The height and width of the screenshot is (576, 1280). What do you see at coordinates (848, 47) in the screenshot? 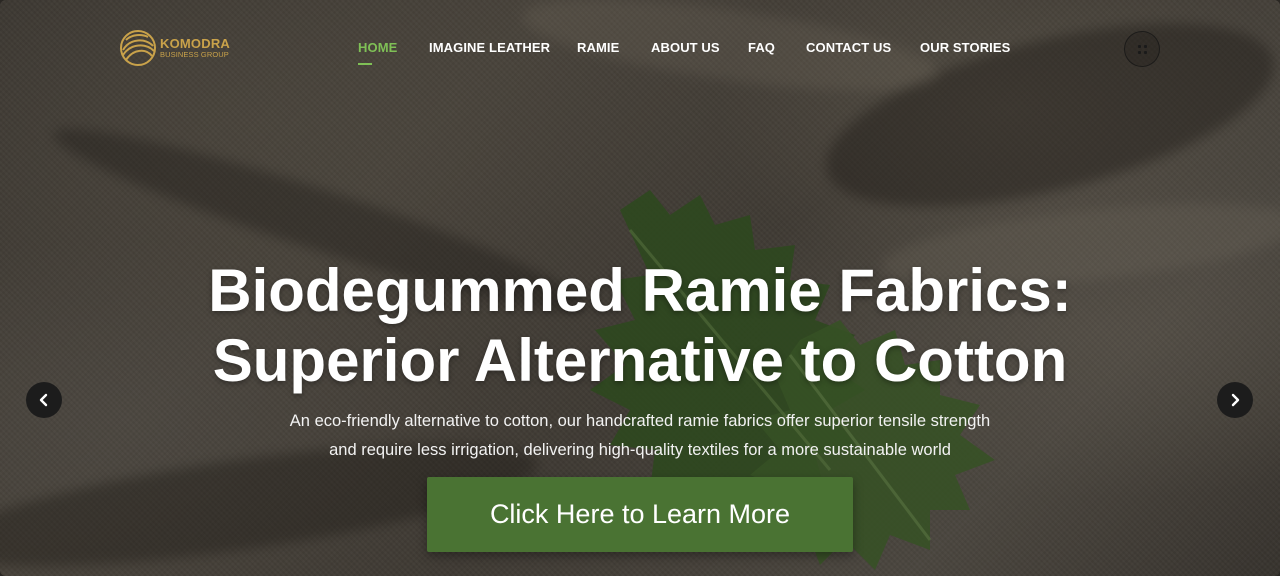
I see `nav-item-contact-us: CONTACT US` at bounding box center [848, 47].